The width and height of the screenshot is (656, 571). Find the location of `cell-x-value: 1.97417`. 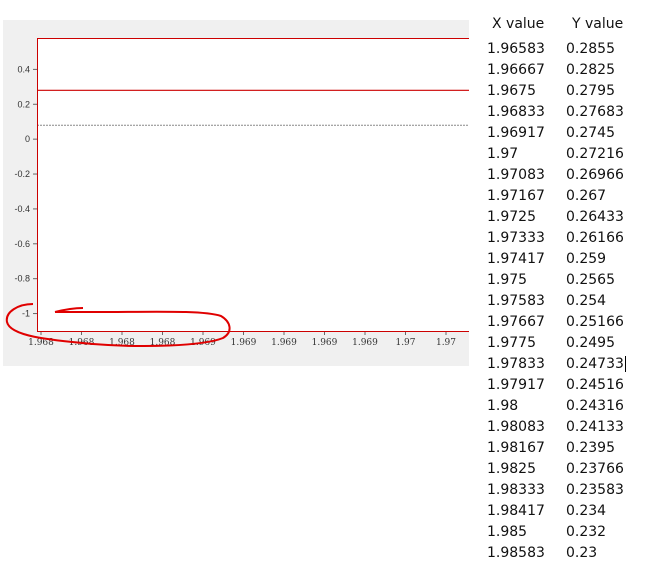

cell-x-value: 1.97417 is located at coordinates (526, 259).